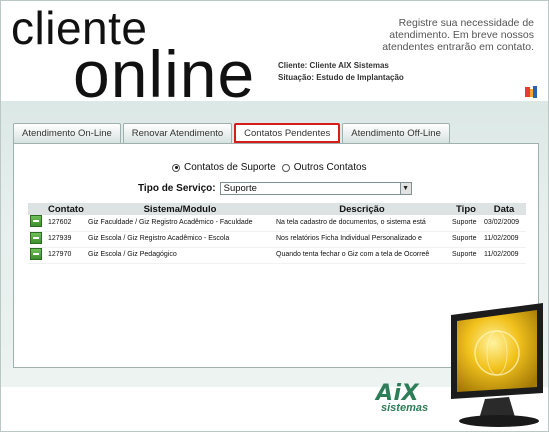 Image resolution: width=549 pixels, height=432 pixels. Describe the element at coordinates (504, 209) in the screenshot. I see `table-header-data: Data` at that location.